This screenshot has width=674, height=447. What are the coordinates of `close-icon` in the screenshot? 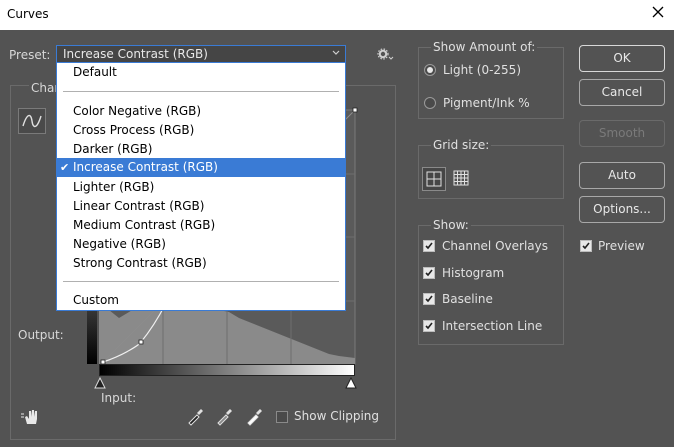 It's located at (658, 12).